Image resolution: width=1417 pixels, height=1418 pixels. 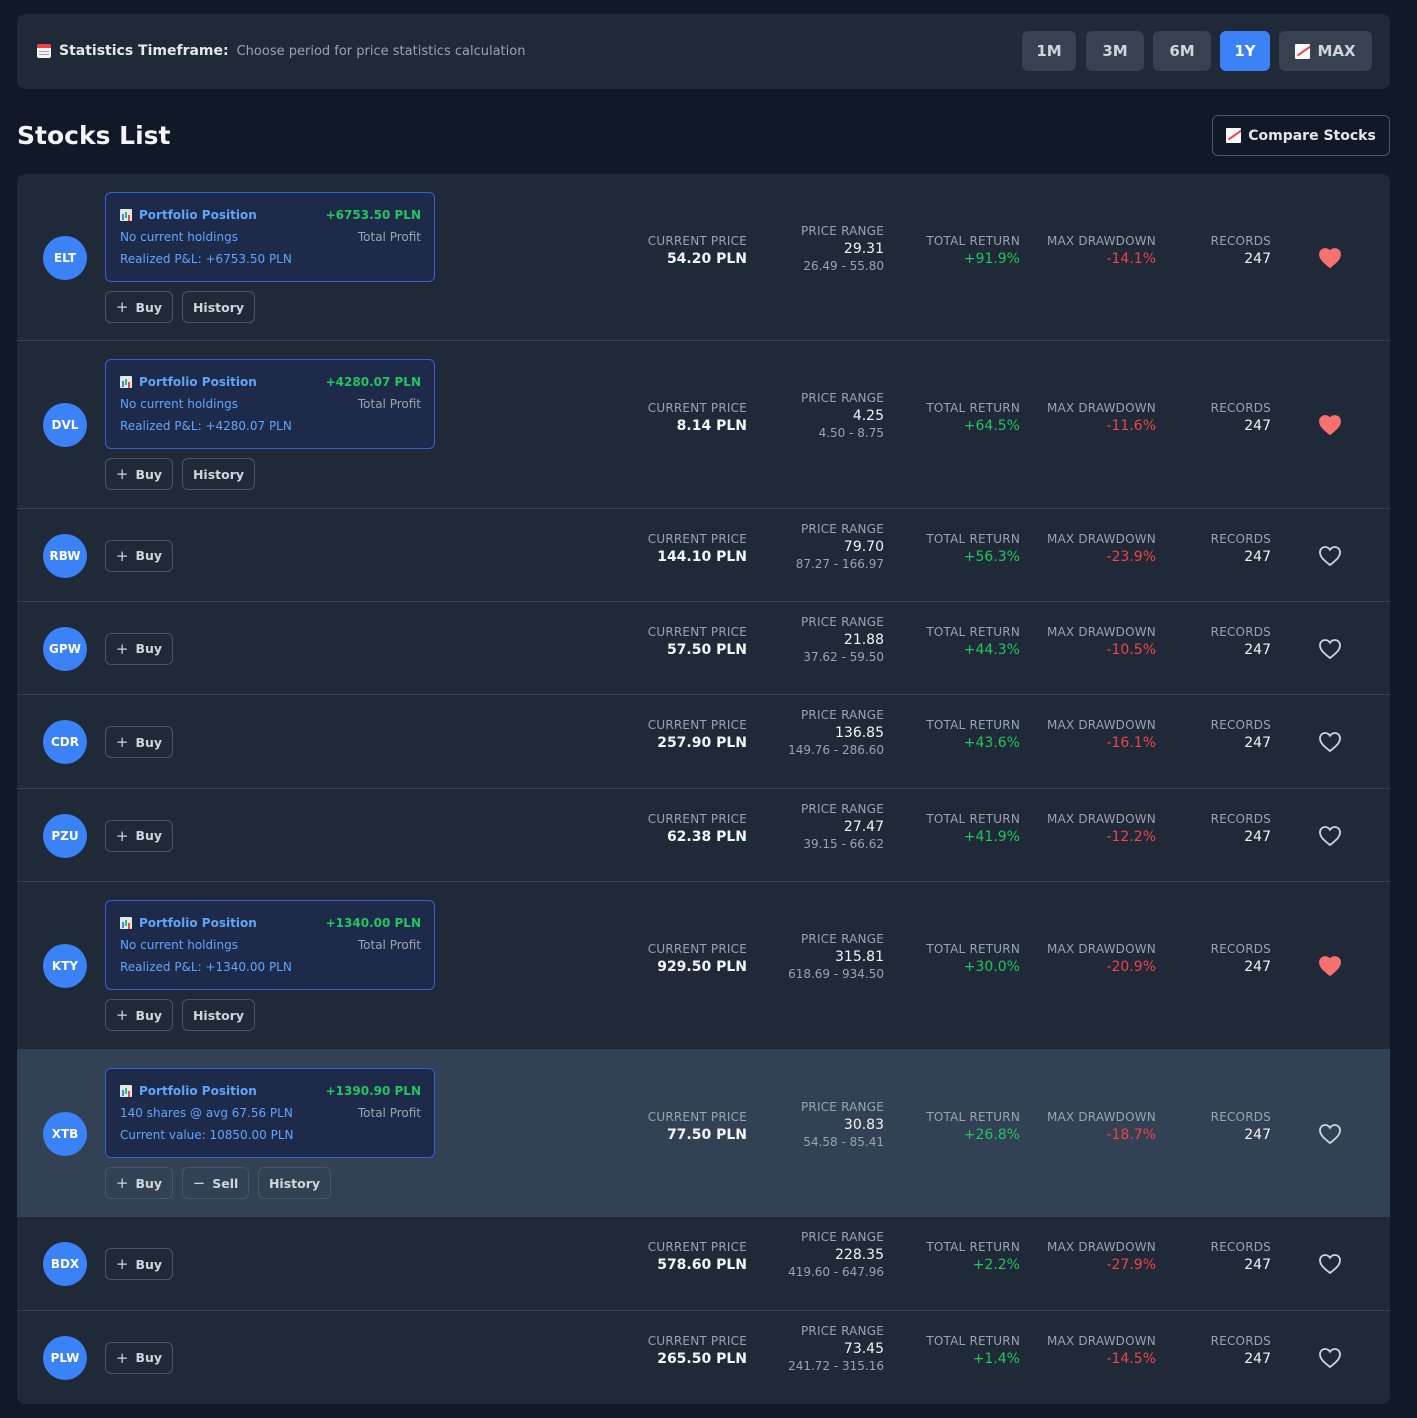 I want to click on records-value: 247, so click(x=1257, y=836).